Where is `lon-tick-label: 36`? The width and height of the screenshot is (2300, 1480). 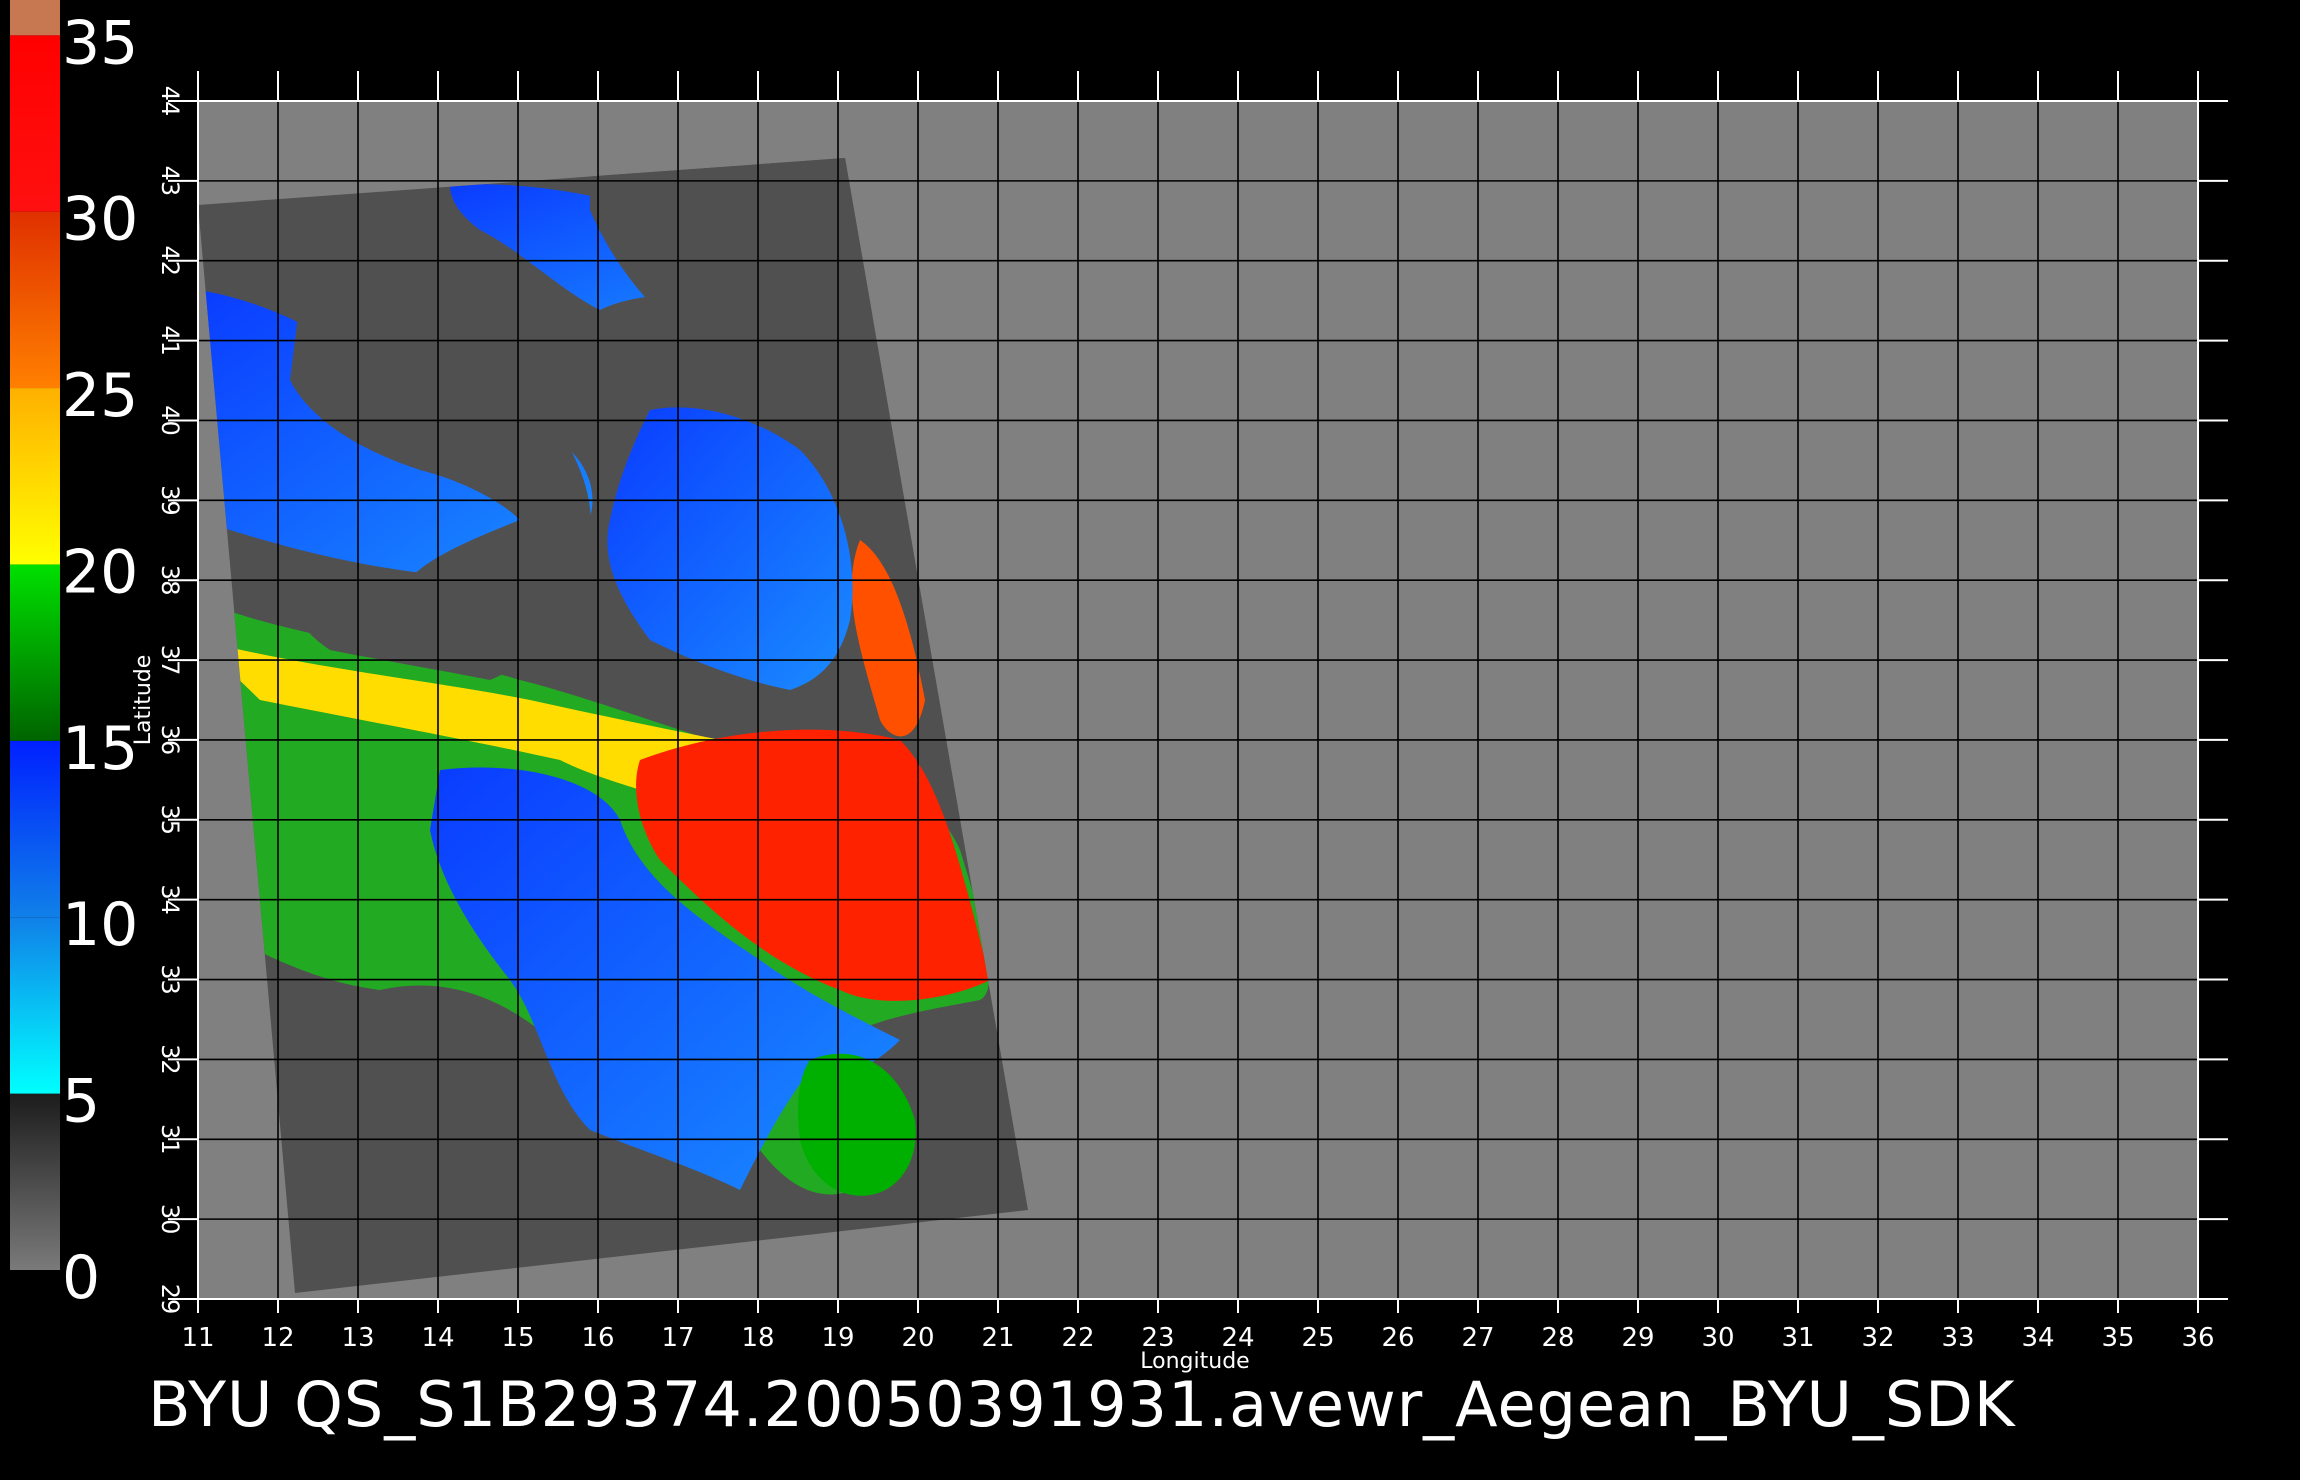
lon-tick-label: 36 is located at coordinates (2197, 1338).